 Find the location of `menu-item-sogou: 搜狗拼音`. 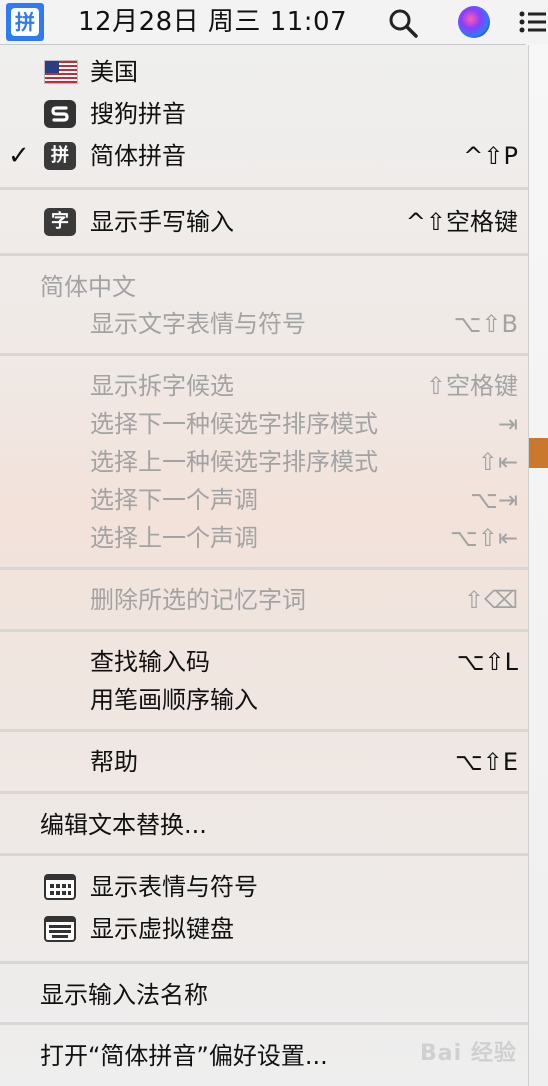

menu-item-sogou: 搜狗拼音 is located at coordinates (264, 114).